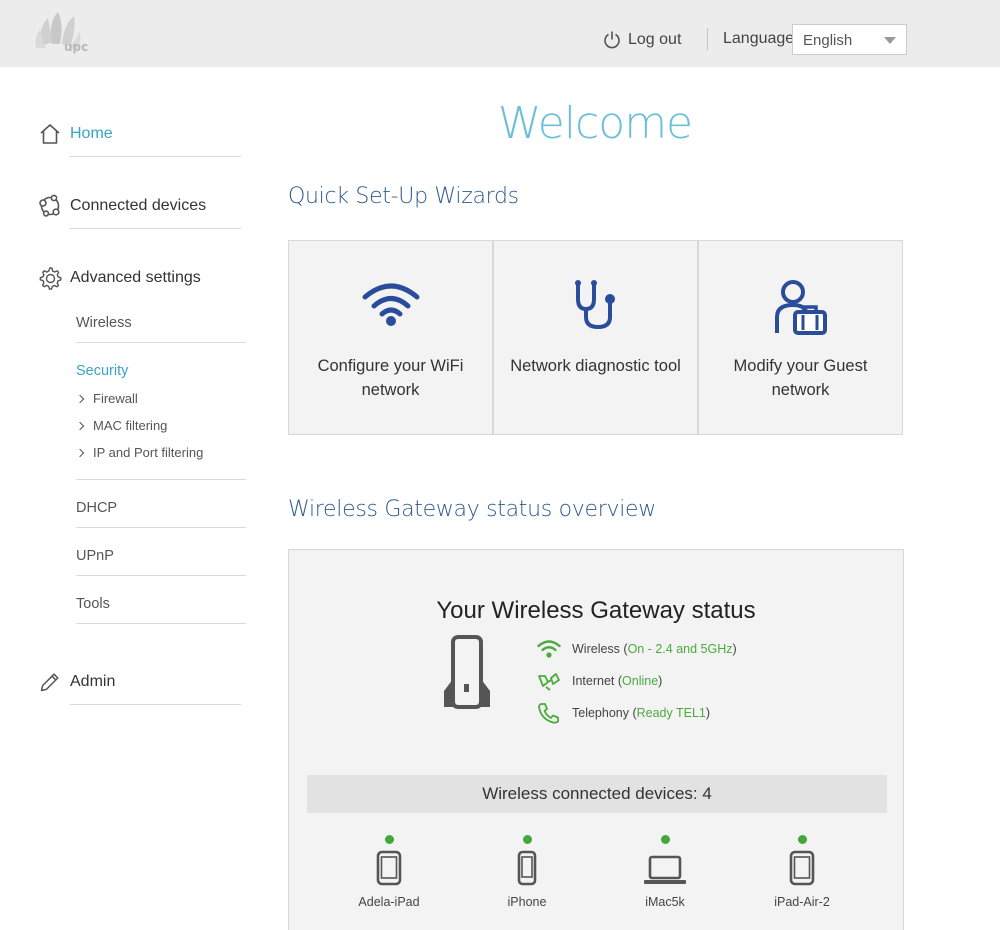  Describe the element at coordinates (390, 378) in the screenshot. I see `wizard-label: Configure your WiFi network` at that location.